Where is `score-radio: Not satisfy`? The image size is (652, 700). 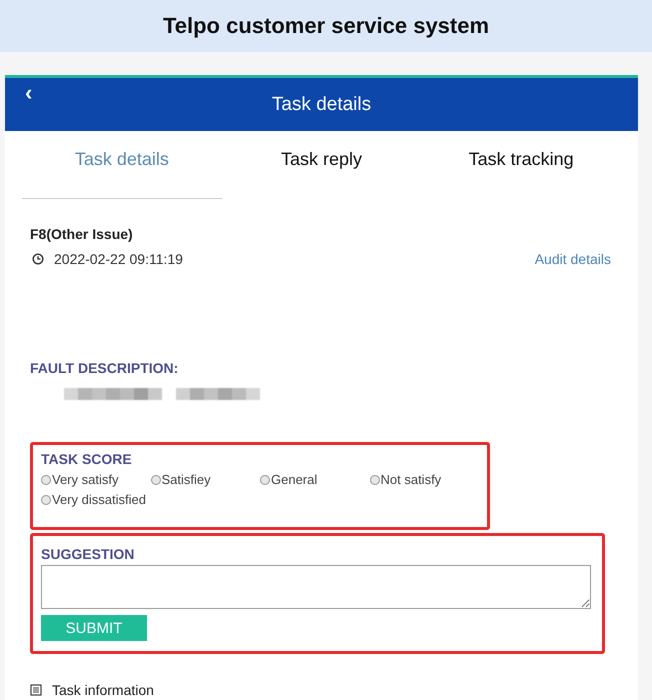 score-radio: Not satisfy is located at coordinates (424, 479).